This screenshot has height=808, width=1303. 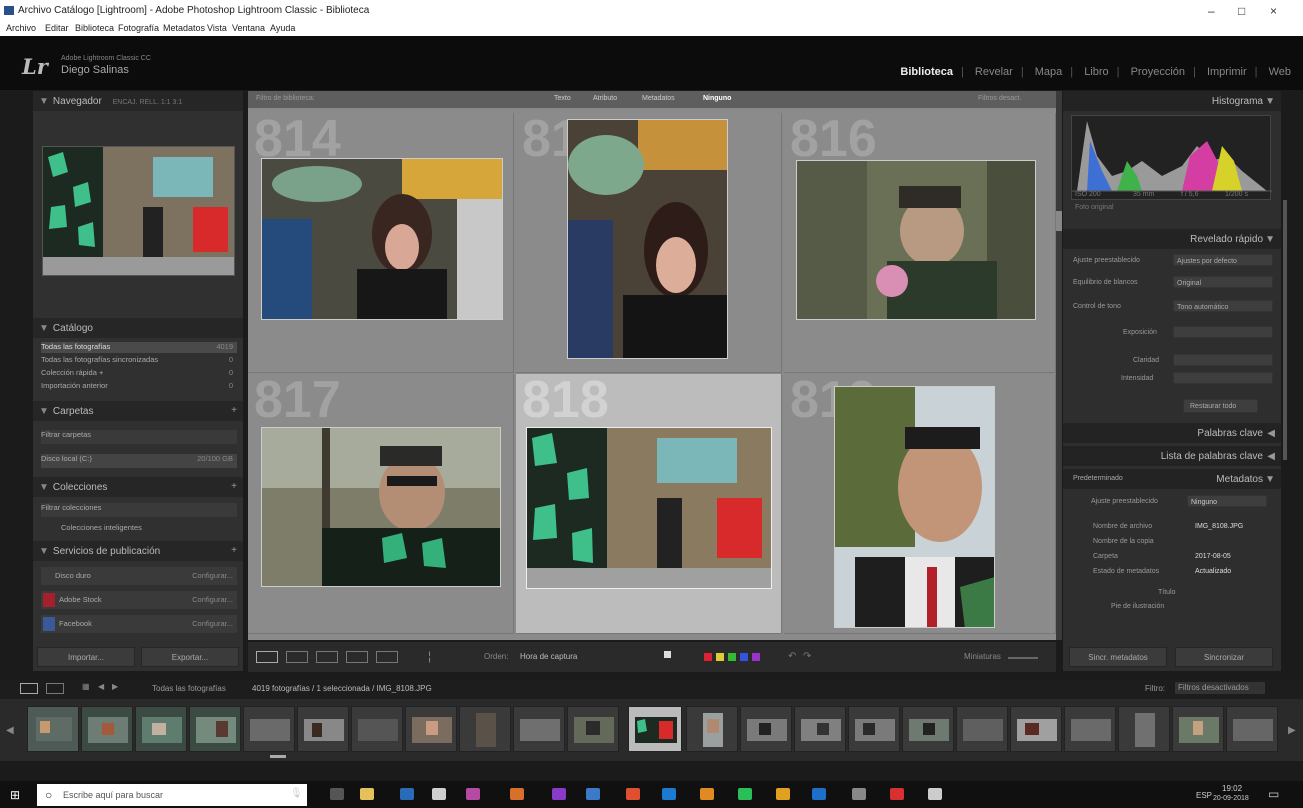 I want to click on notifications-icon: ▭, so click(x=1273, y=794).